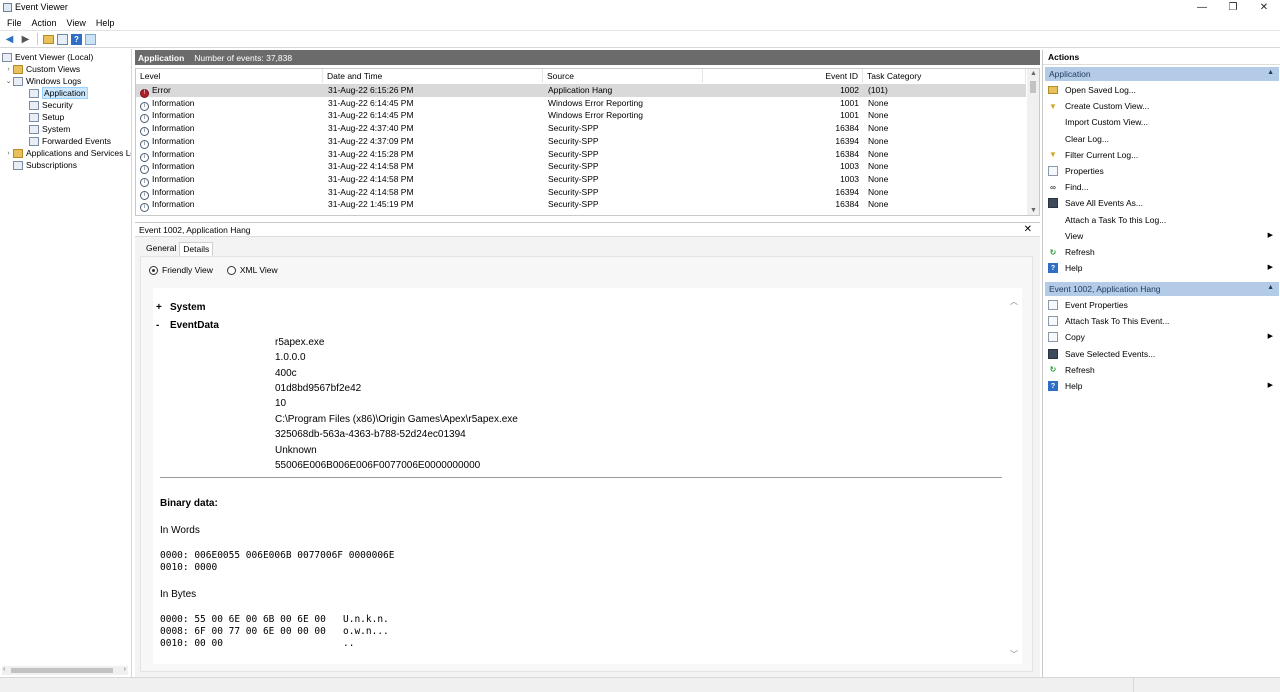 The height and width of the screenshot is (692, 1280). I want to click on action-properties: Properties, so click(1162, 171).